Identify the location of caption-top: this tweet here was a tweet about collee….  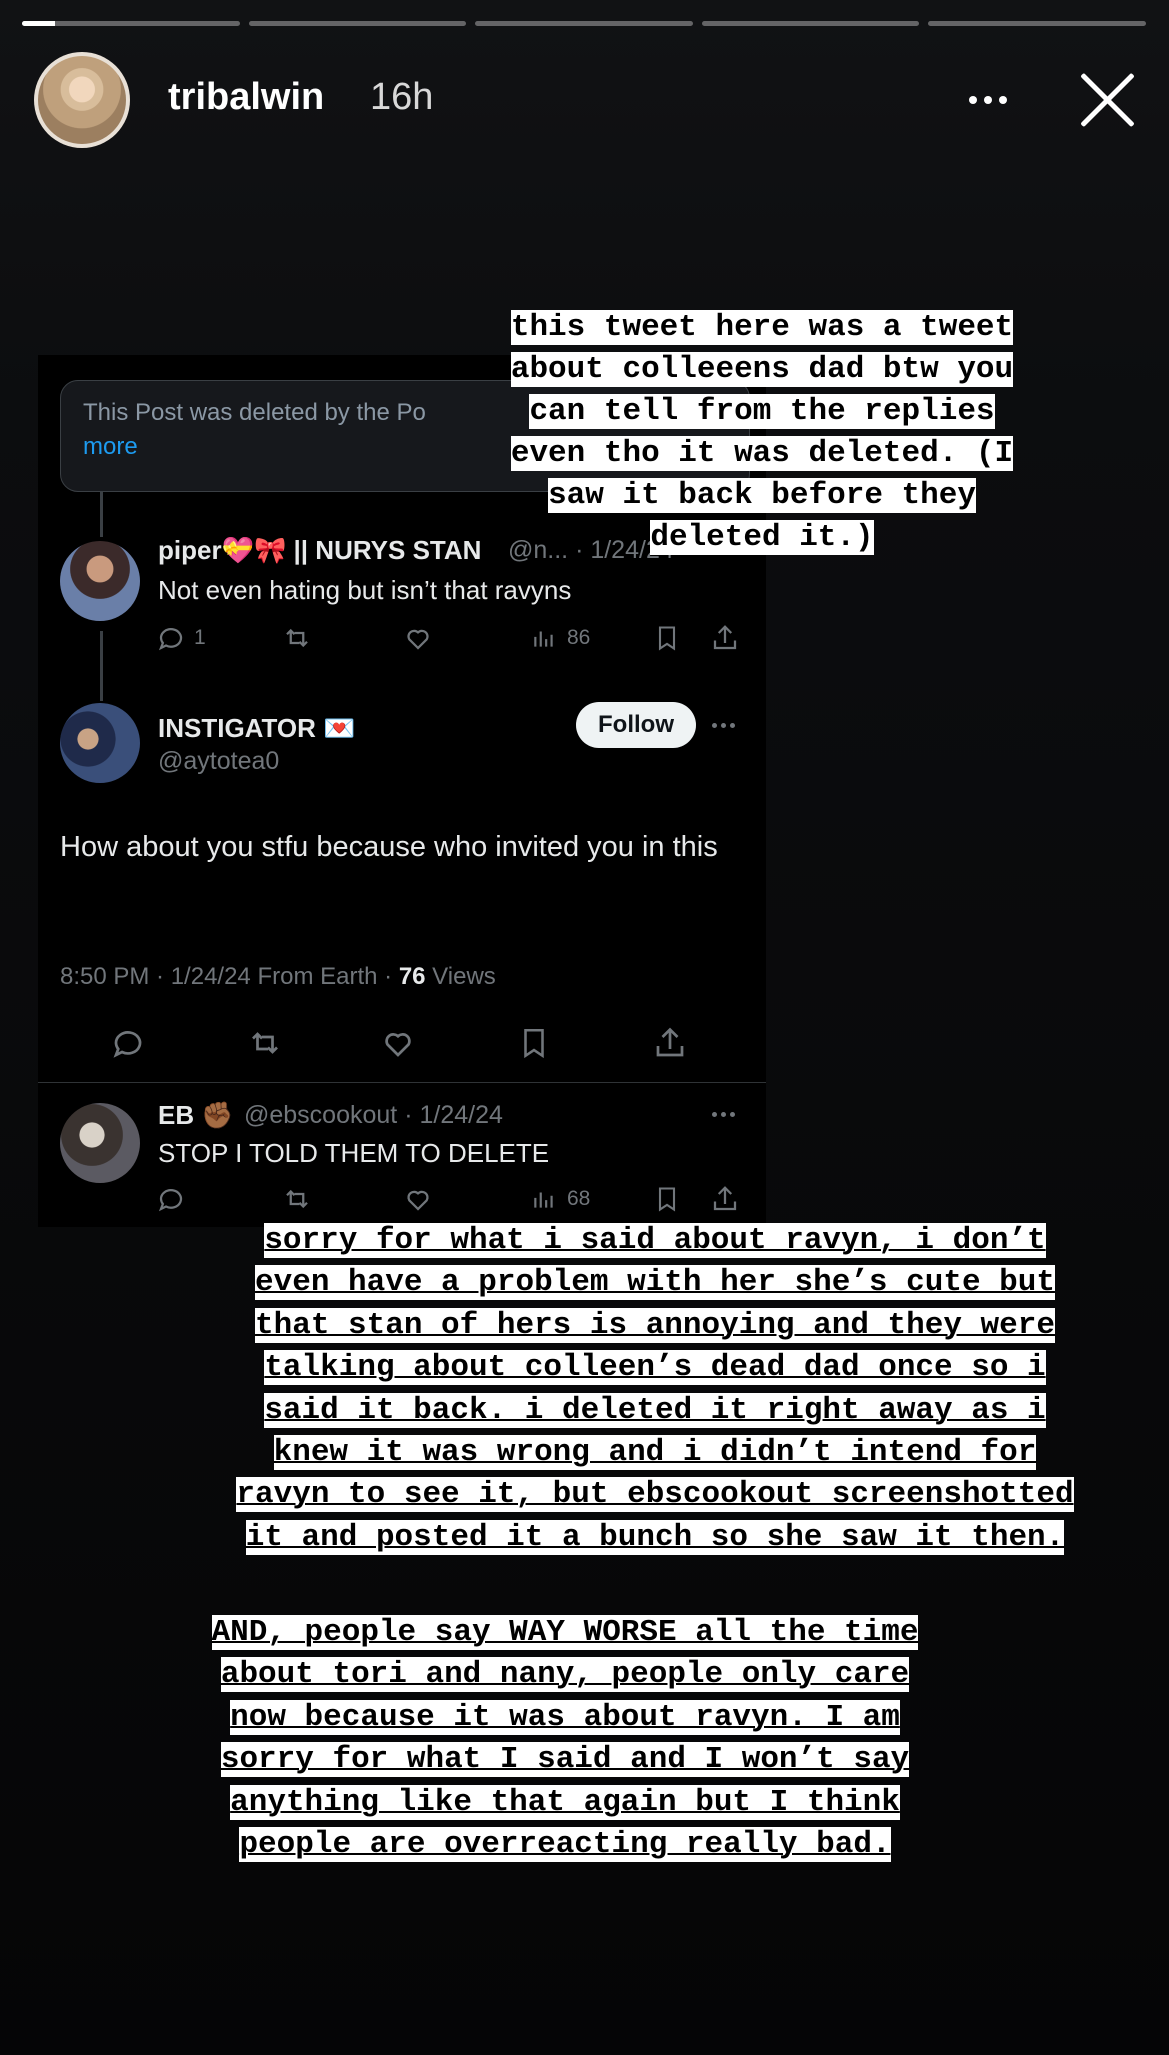
(762, 433).